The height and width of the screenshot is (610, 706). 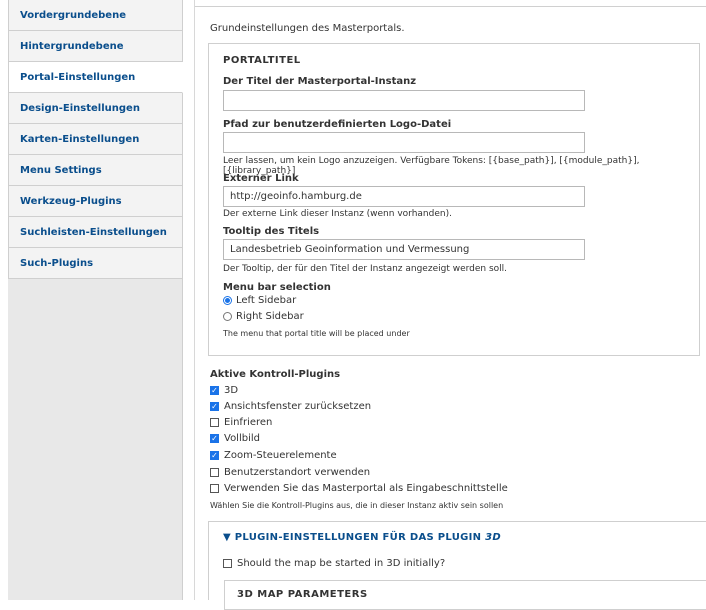 I want to click on checkbox-label: Benutzerstandort verwenden, so click(x=297, y=472).